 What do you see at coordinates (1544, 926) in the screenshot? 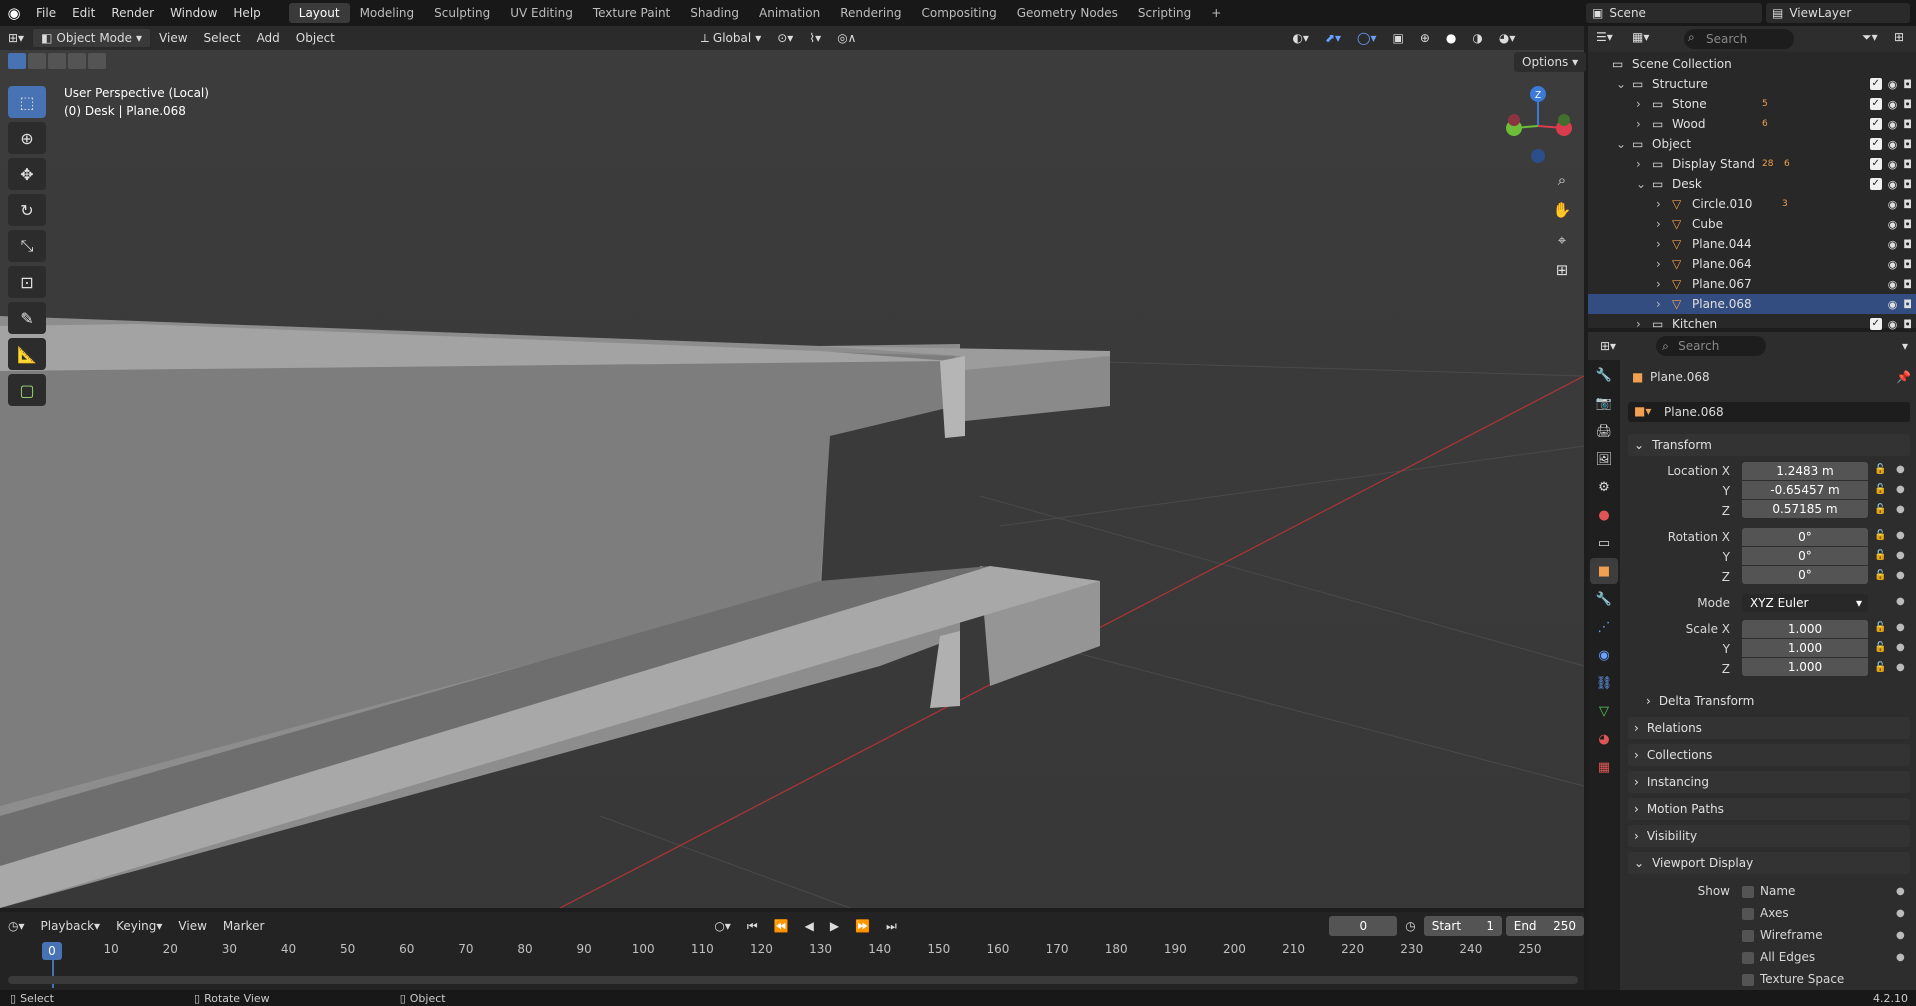
I see `end-frame-field: End 250` at bounding box center [1544, 926].